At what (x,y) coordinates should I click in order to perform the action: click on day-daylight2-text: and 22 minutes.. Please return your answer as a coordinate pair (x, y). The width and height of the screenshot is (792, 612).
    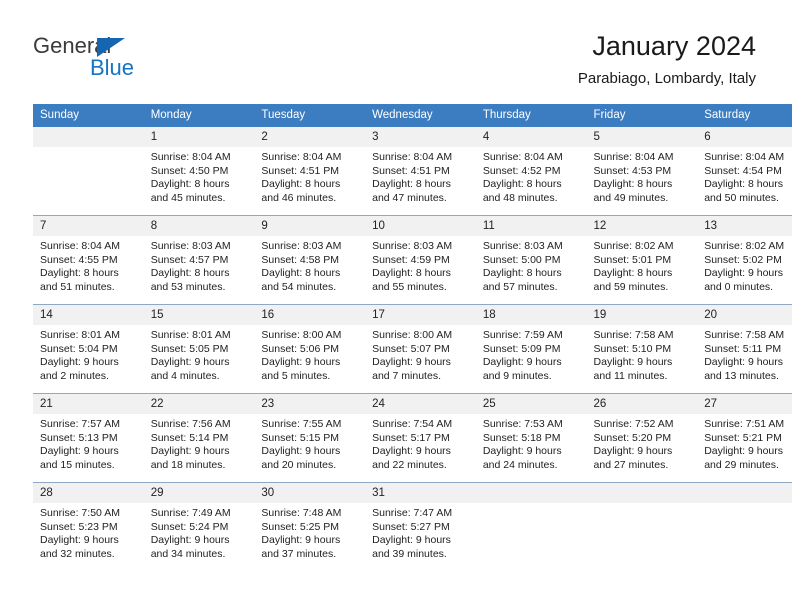
    Looking at the image, I should click on (409, 464).